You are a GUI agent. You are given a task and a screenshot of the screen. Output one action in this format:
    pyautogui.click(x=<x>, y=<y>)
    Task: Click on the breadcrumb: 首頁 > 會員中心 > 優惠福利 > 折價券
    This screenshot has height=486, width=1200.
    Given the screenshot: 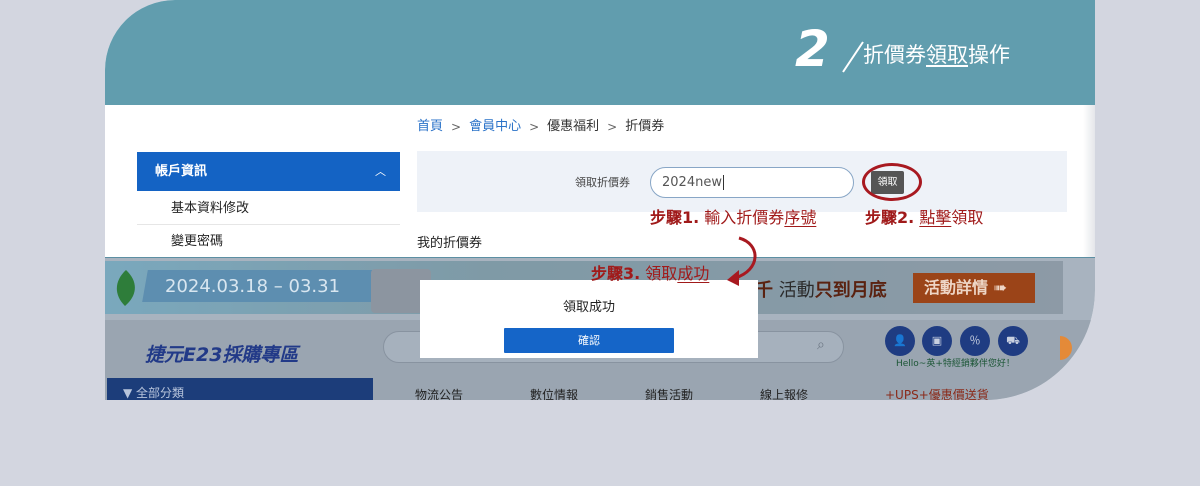 What is the action you would take?
    pyautogui.click(x=540, y=127)
    